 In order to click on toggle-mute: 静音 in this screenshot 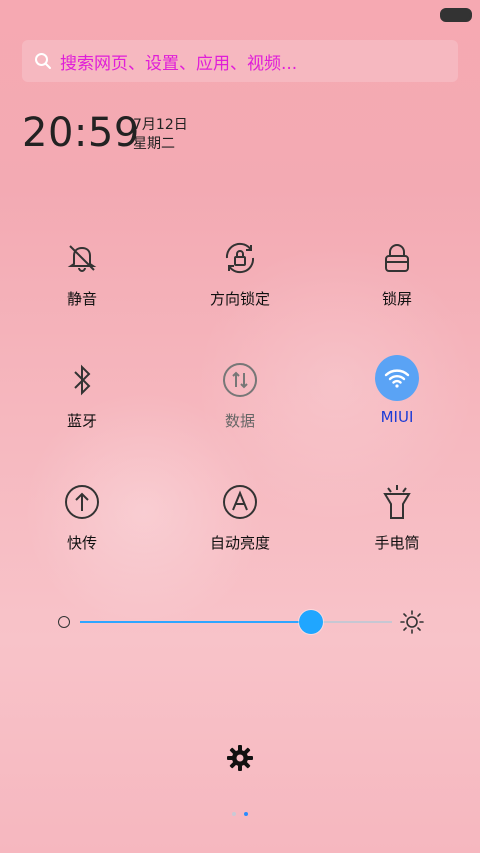, I will do `click(82, 281)`.